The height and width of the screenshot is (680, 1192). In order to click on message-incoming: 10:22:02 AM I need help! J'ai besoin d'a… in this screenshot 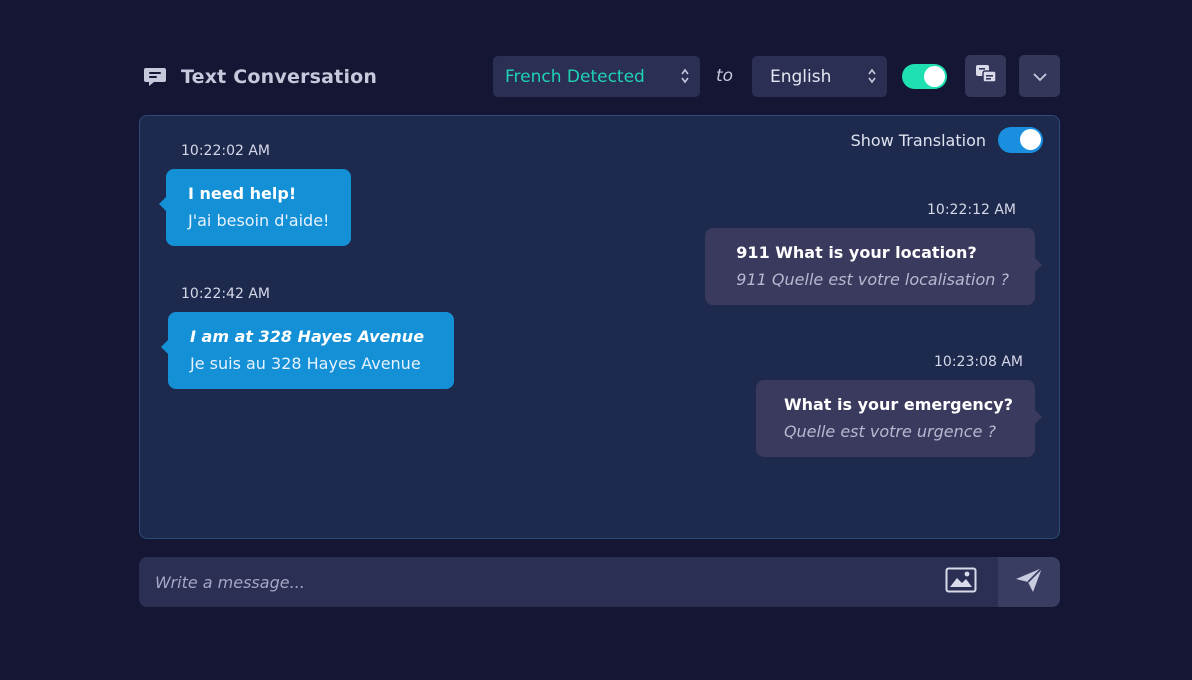, I will do `click(255, 194)`.